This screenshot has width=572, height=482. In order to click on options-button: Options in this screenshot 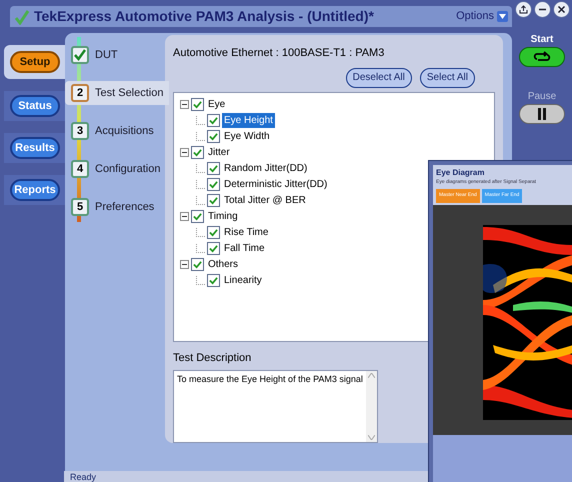, I will do `click(482, 16)`.